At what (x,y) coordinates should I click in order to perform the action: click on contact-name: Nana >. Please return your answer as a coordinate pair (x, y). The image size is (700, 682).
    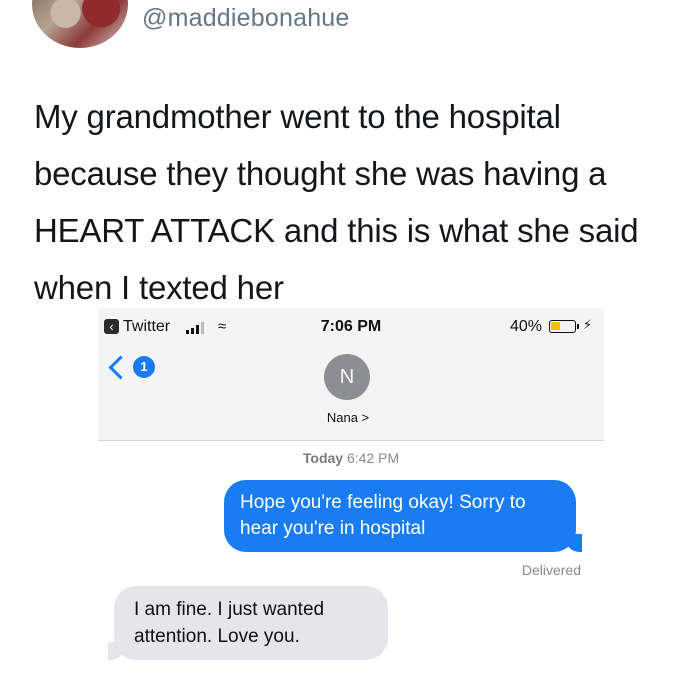
    Looking at the image, I should click on (348, 417).